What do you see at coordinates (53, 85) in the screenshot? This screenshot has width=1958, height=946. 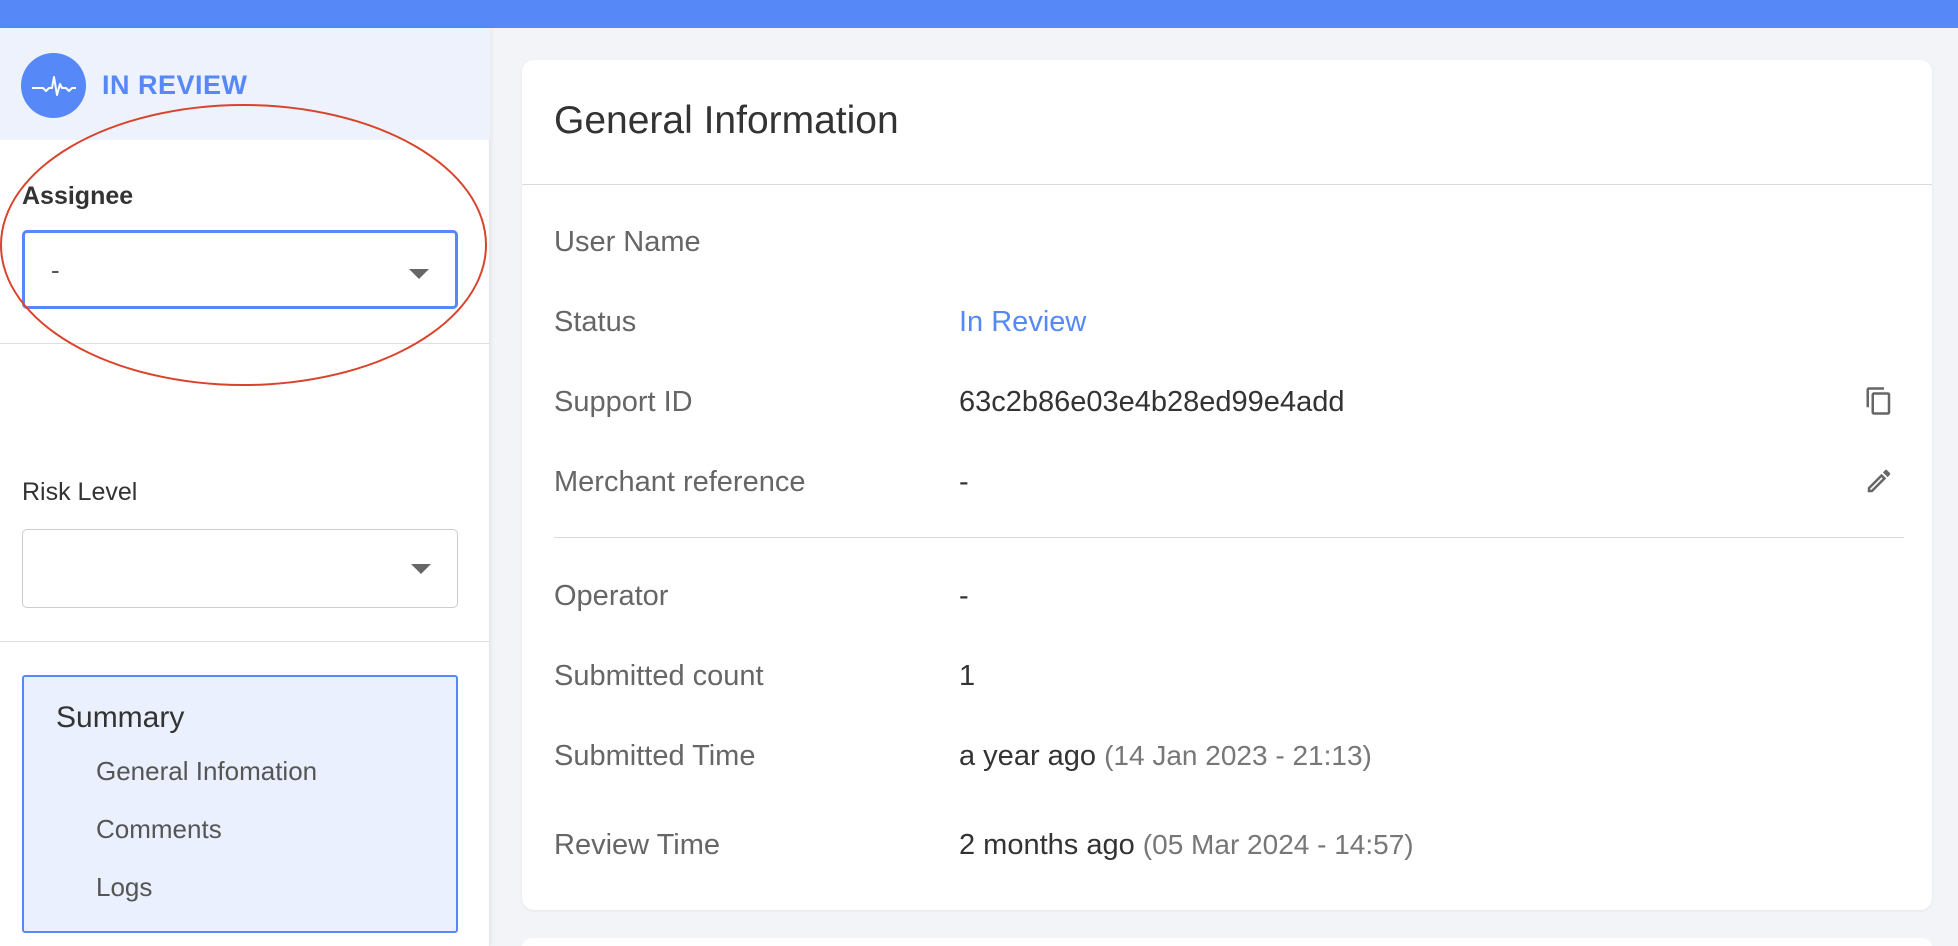 I see `heartbeat-icon` at bounding box center [53, 85].